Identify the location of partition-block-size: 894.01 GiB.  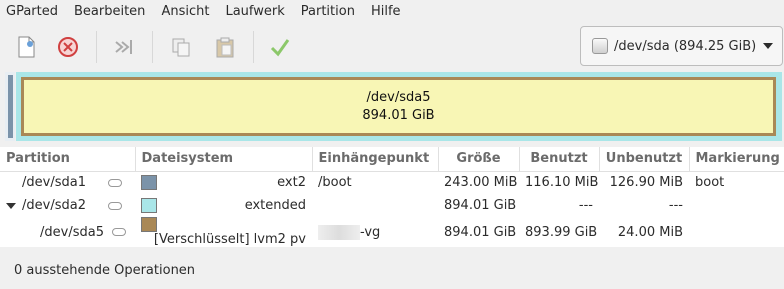
(398, 115).